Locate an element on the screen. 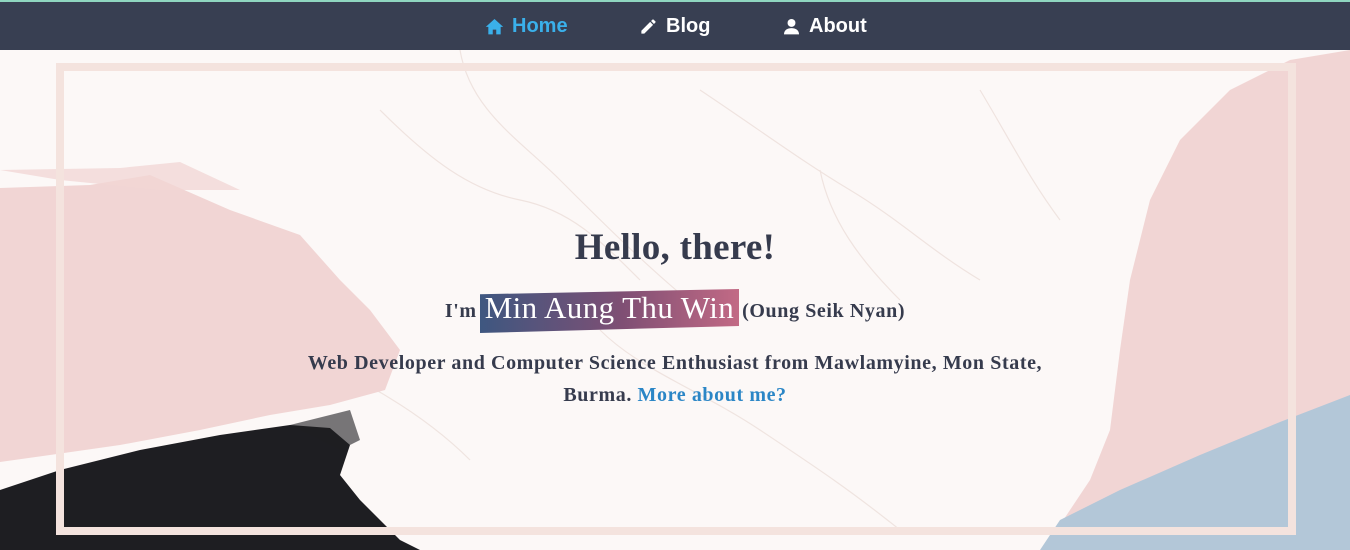 This screenshot has height=550, width=1350. alias-text: (Oung Seik Nyan) is located at coordinates (824, 310).